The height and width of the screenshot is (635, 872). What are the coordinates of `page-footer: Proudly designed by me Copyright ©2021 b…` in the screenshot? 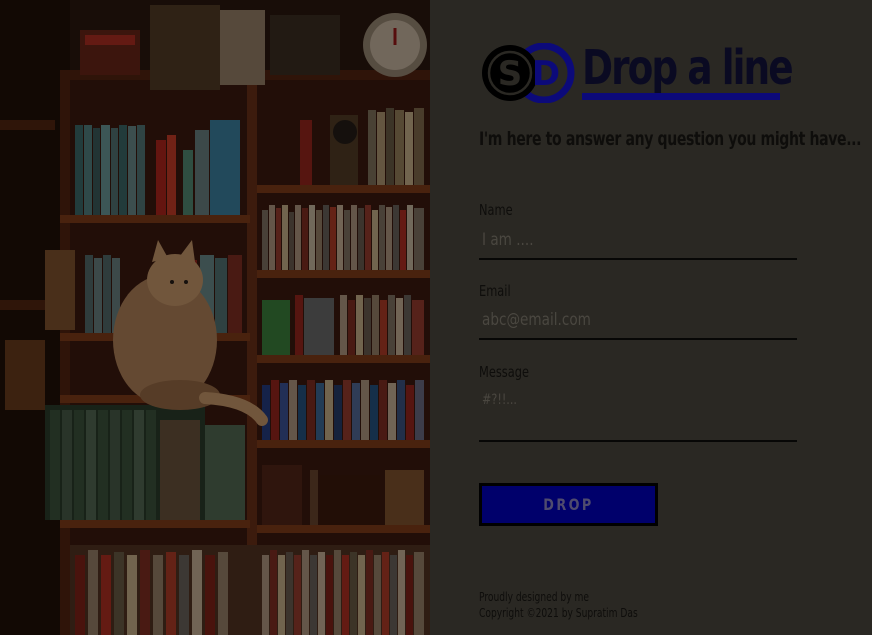 It's located at (558, 605).